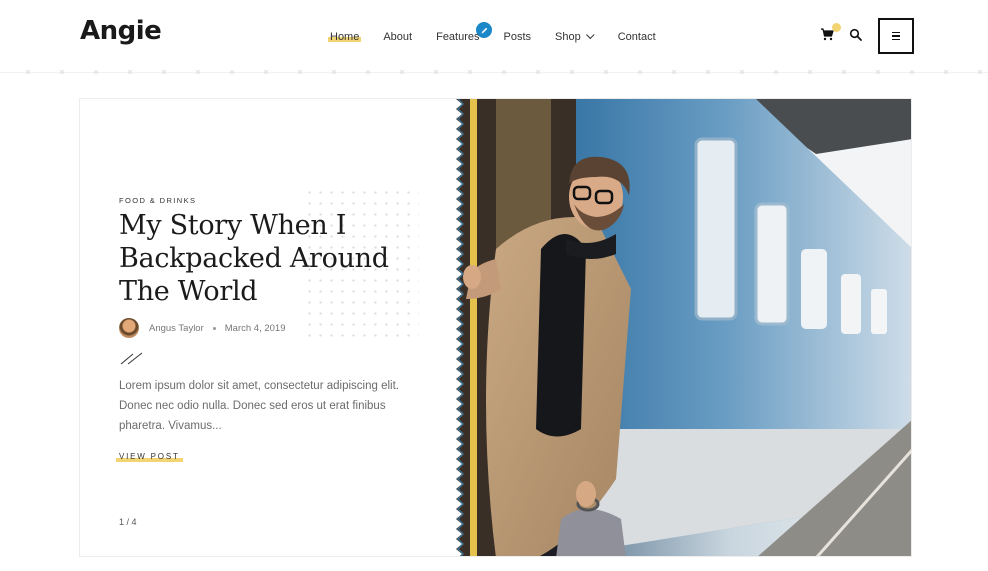  What do you see at coordinates (129, 328) in the screenshot?
I see `author-avatar` at bounding box center [129, 328].